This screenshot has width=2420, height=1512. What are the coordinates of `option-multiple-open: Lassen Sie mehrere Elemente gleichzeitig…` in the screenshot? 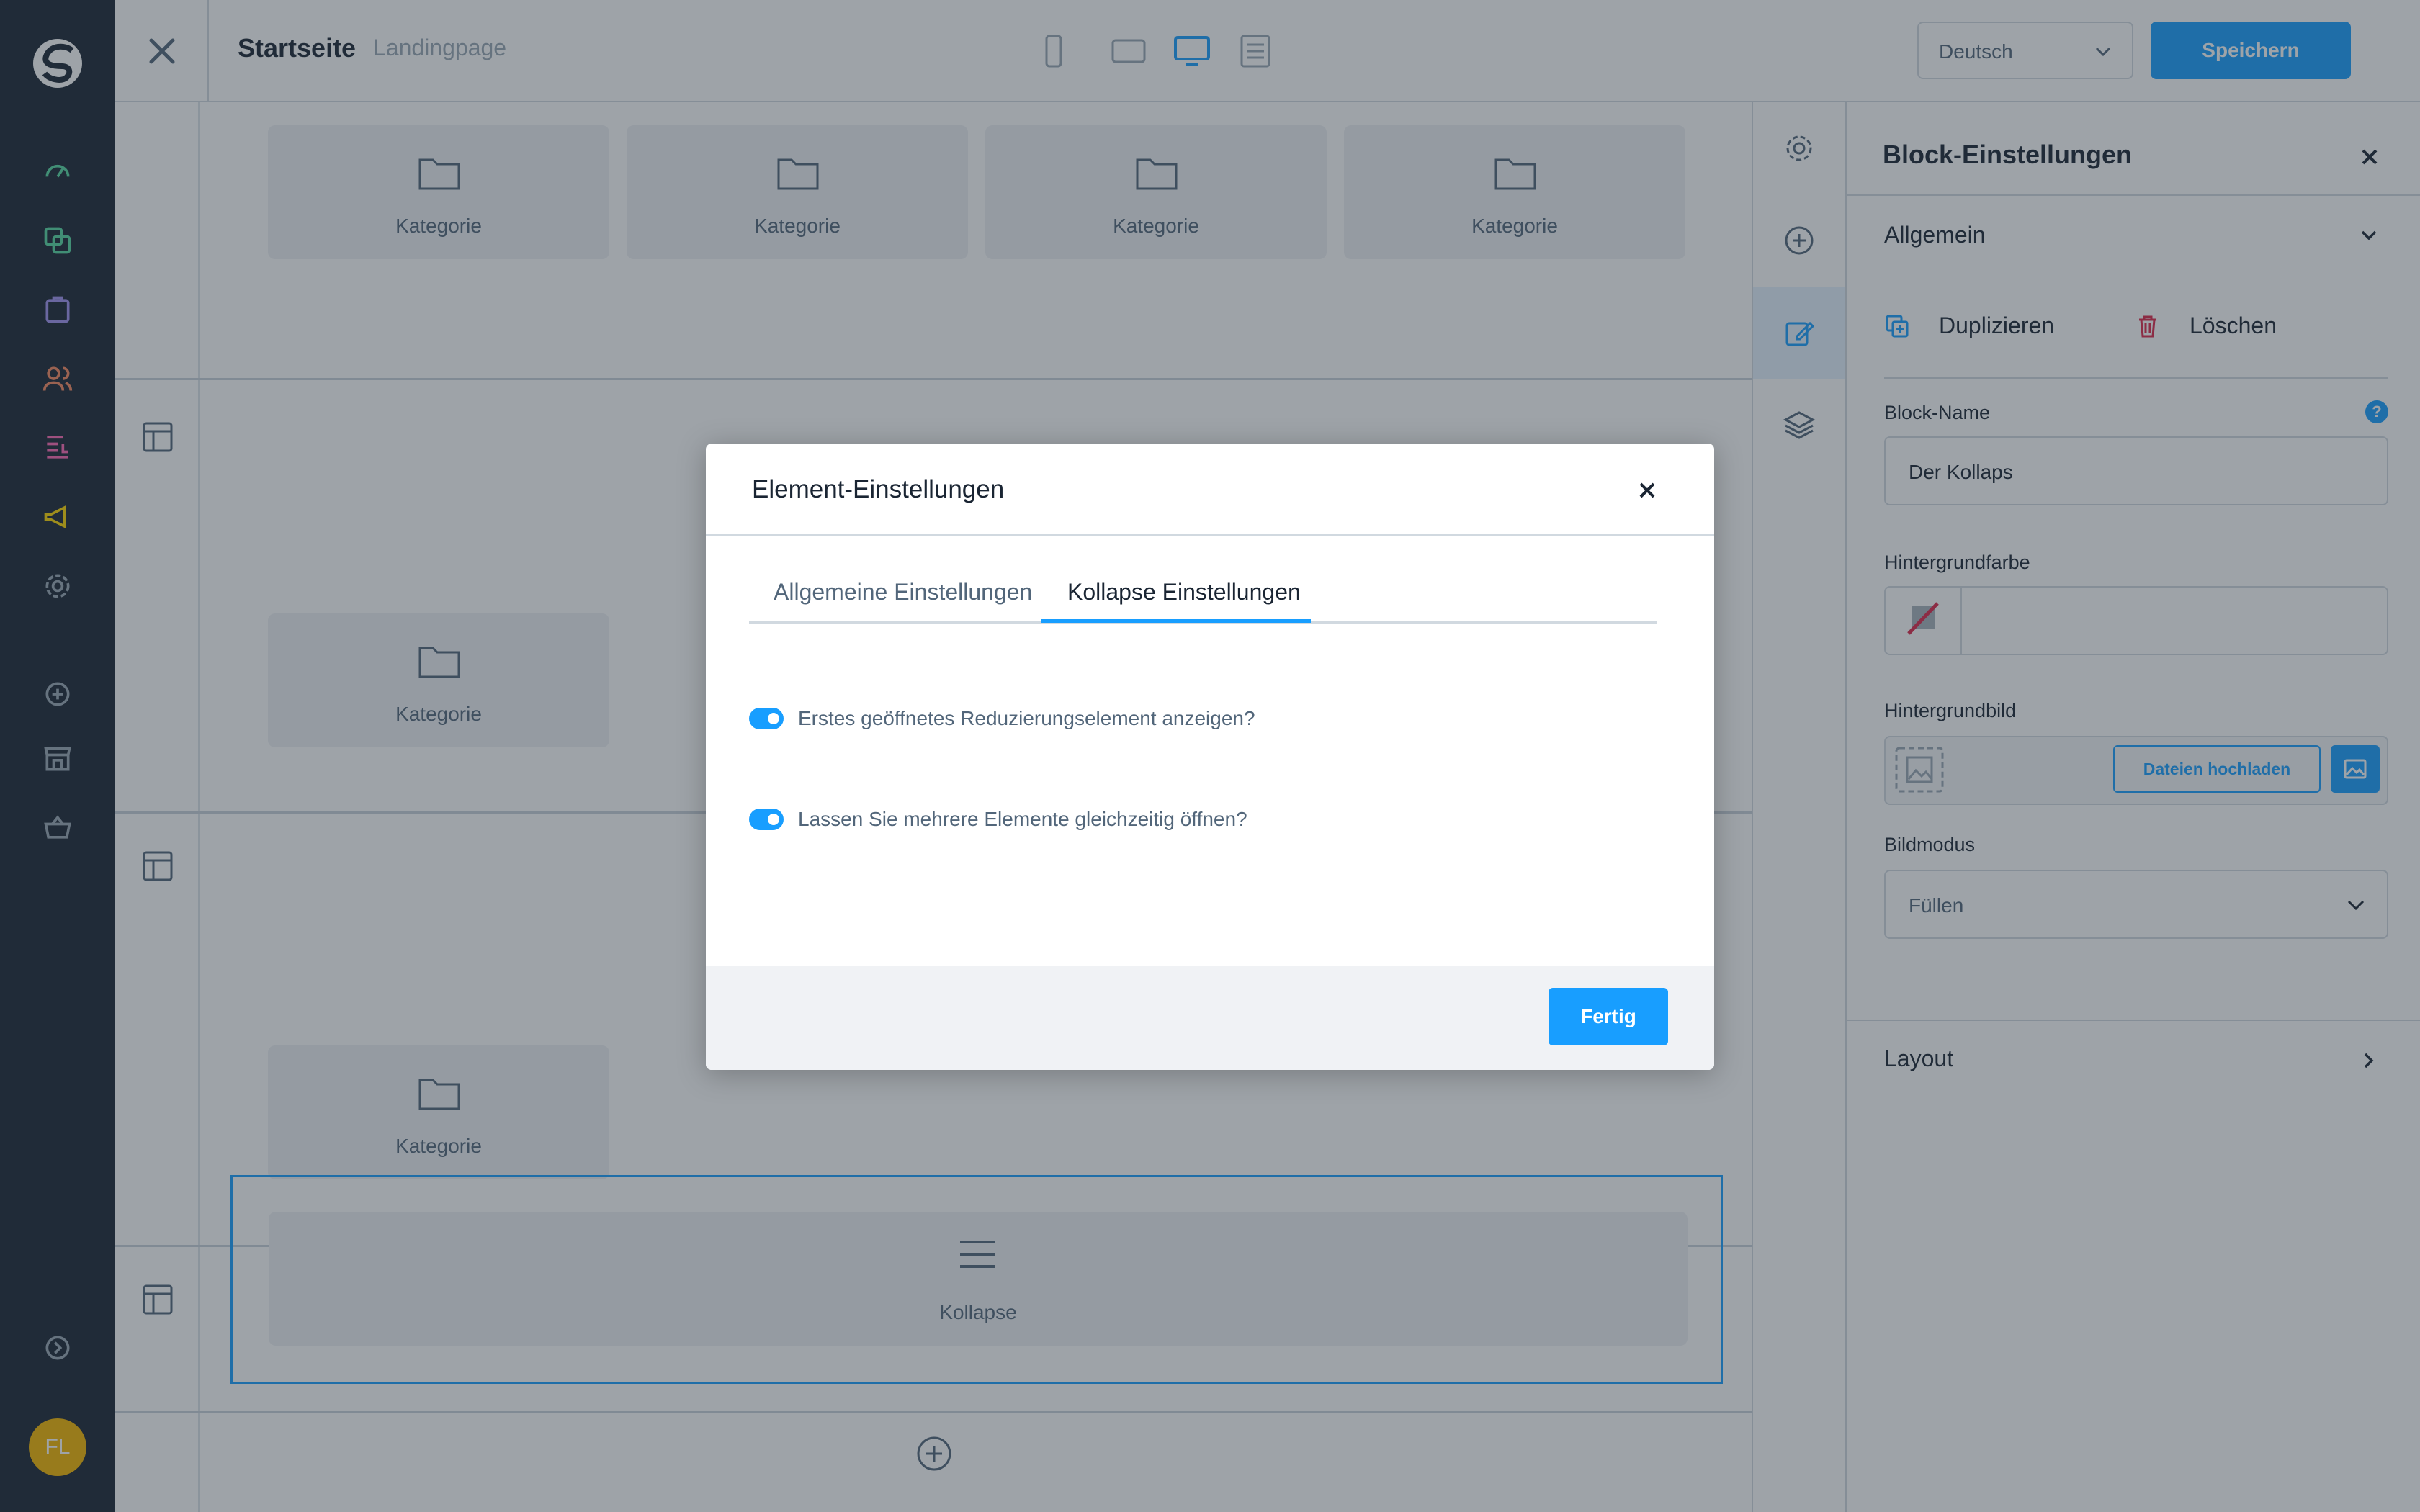 It's located at (998, 819).